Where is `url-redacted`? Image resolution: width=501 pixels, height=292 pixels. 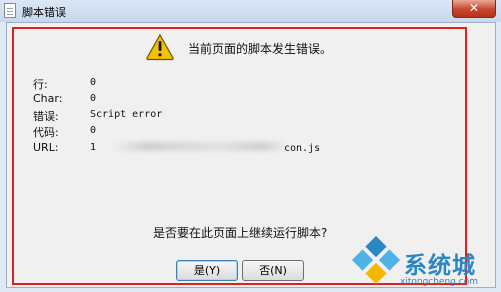 url-redacted is located at coordinates (200, 146).